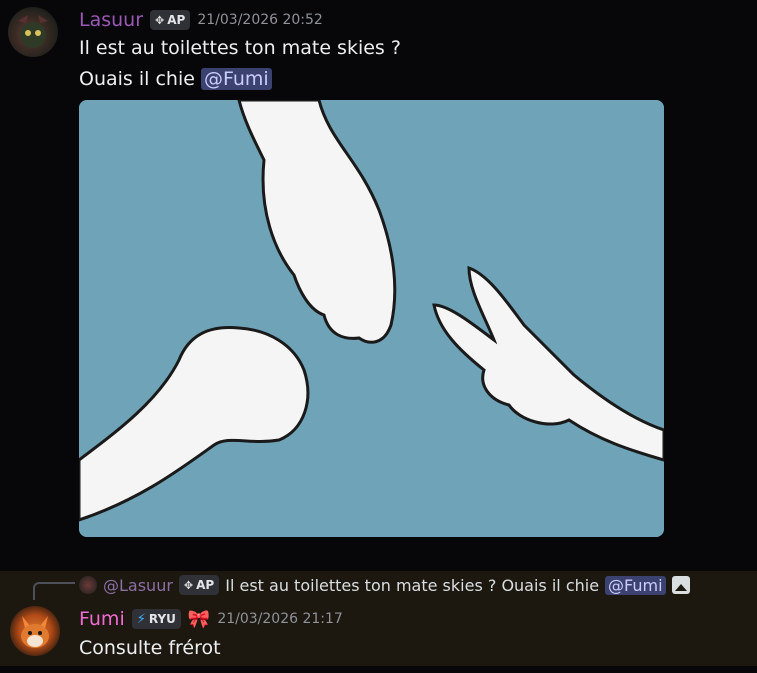 Image resolution: width=757 pixels, height=673 pixels. I want to click on reply-connector, so click(54, 591).